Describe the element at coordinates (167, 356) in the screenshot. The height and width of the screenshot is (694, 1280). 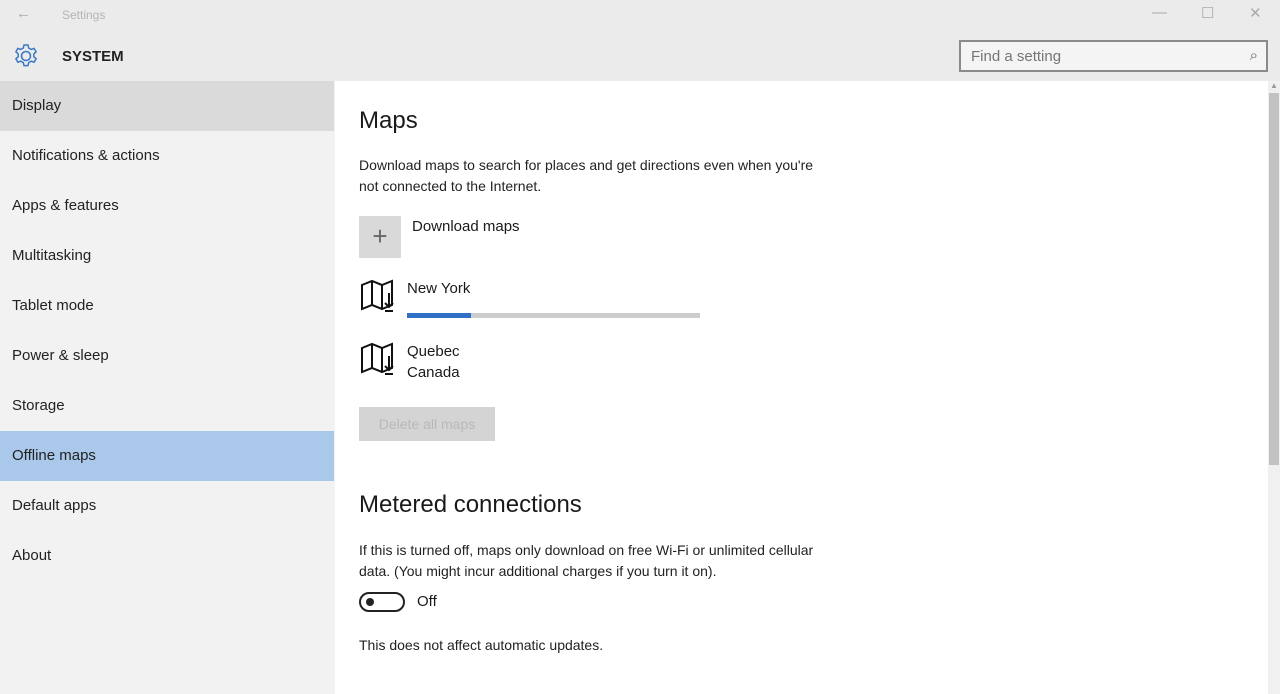
I see `sidebar-item-power-sleep: Power & sleep` at that location.